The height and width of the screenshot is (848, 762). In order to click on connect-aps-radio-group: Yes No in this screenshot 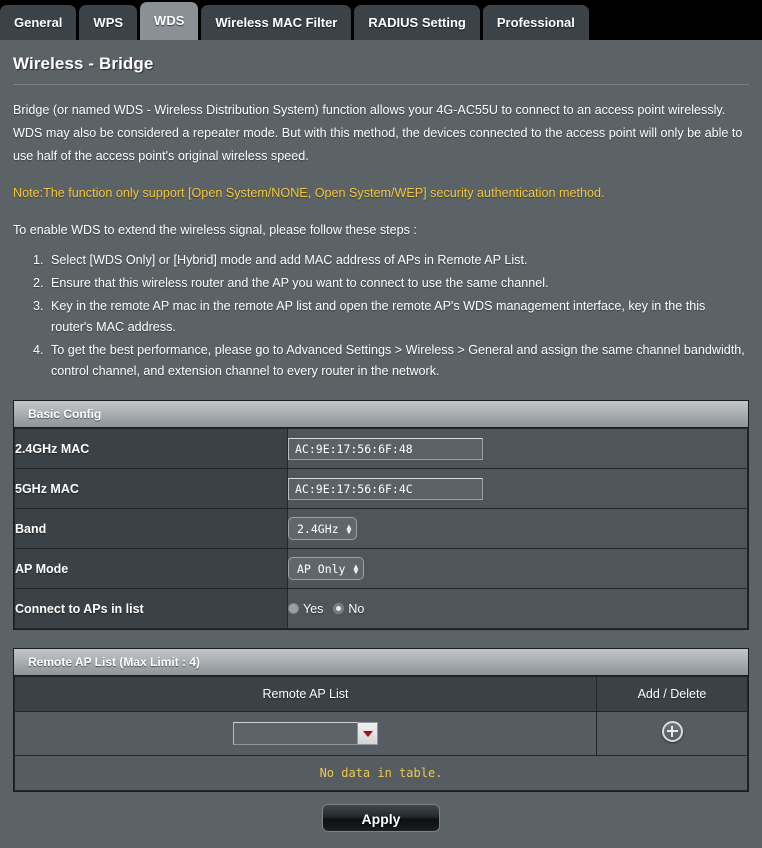, I will do `click(517, 609)`.